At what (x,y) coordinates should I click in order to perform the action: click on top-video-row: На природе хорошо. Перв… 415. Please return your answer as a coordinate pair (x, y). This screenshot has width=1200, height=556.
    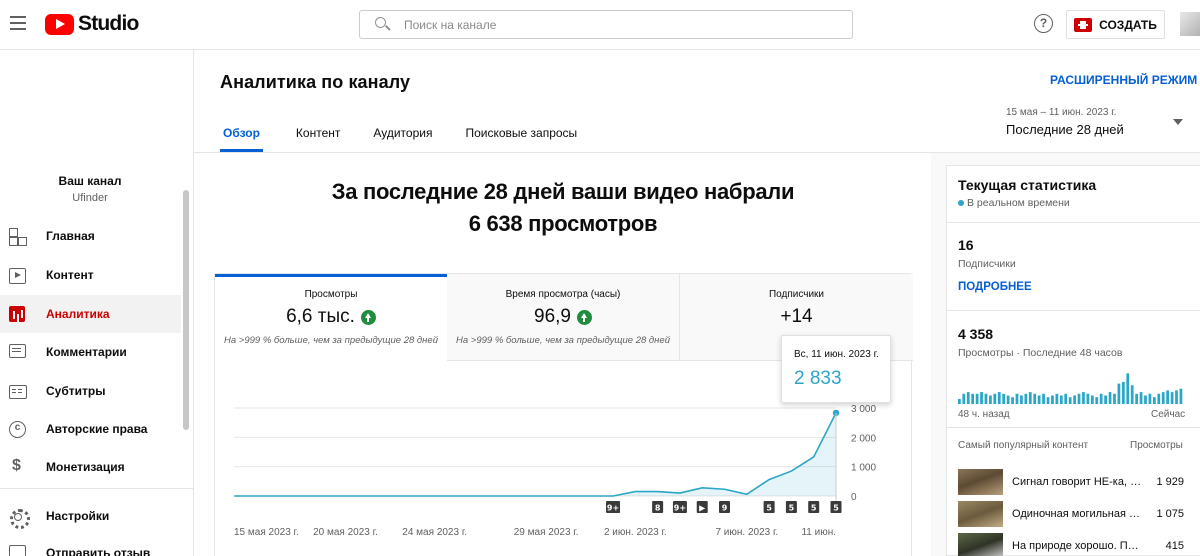
    Looking at the image, I should click on (1079, 544).